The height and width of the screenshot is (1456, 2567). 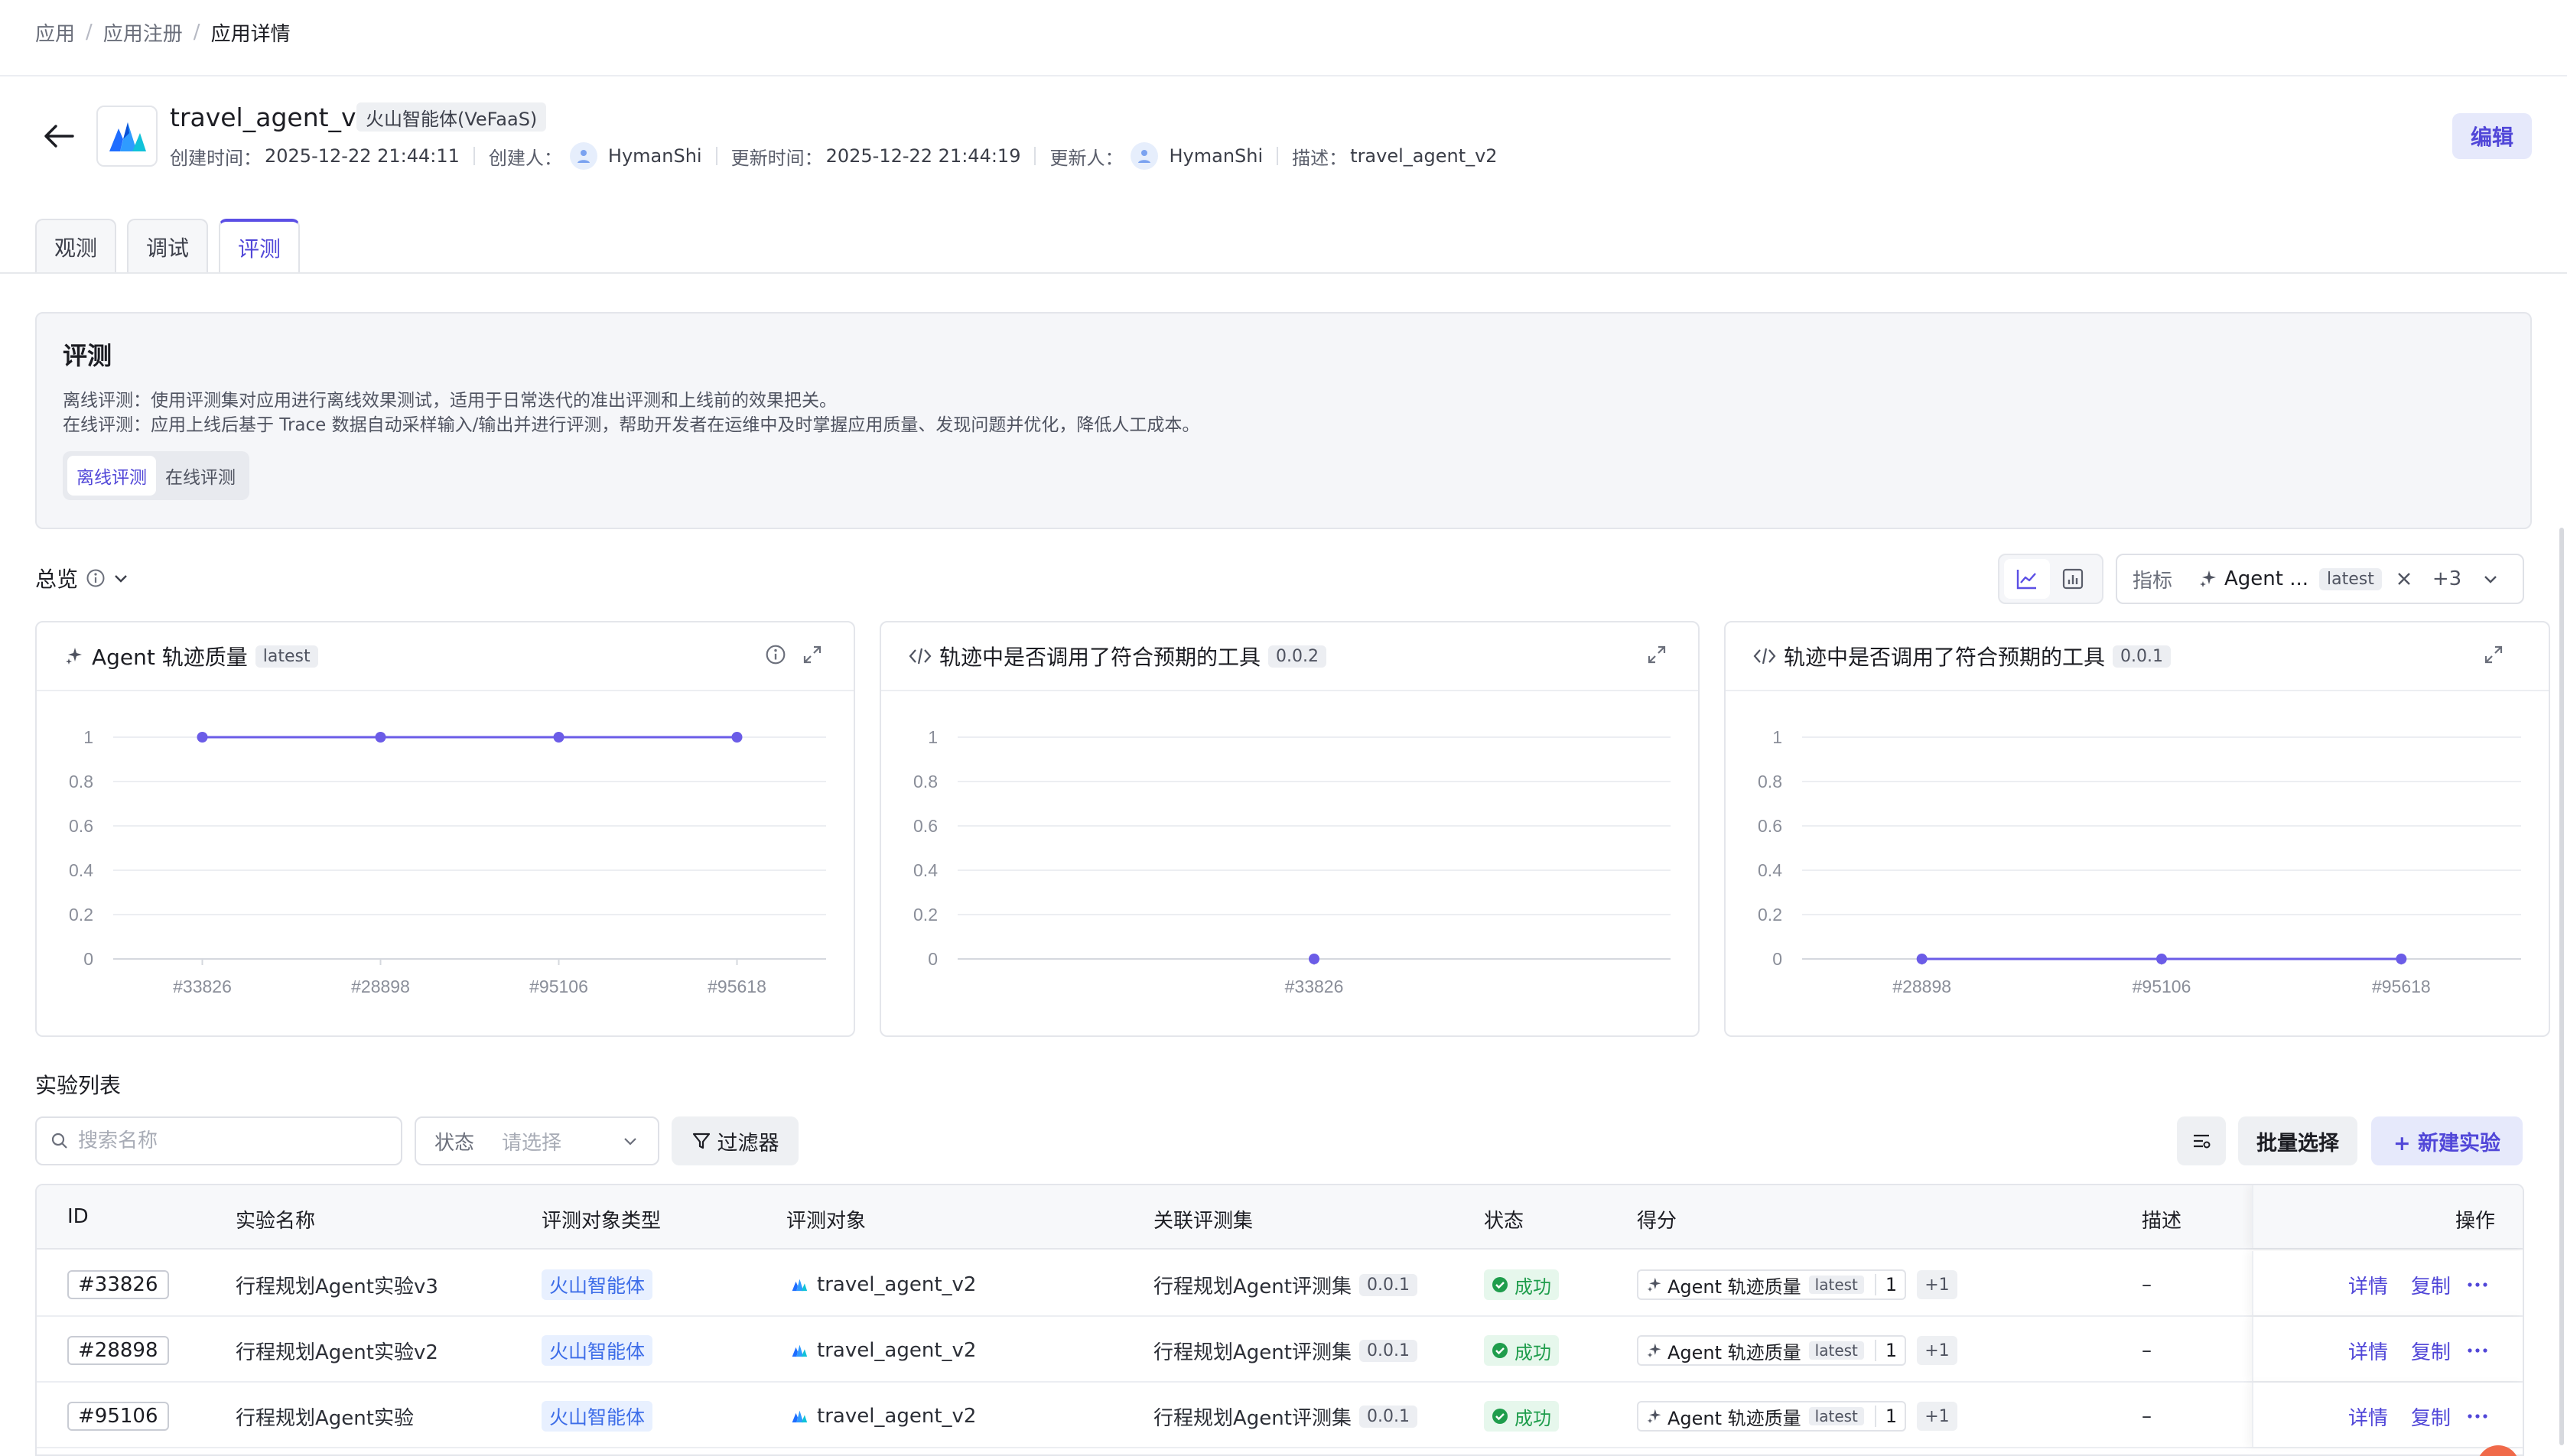 I want to click on operations-column-header: 操作, so click(x=2387, y=1216).